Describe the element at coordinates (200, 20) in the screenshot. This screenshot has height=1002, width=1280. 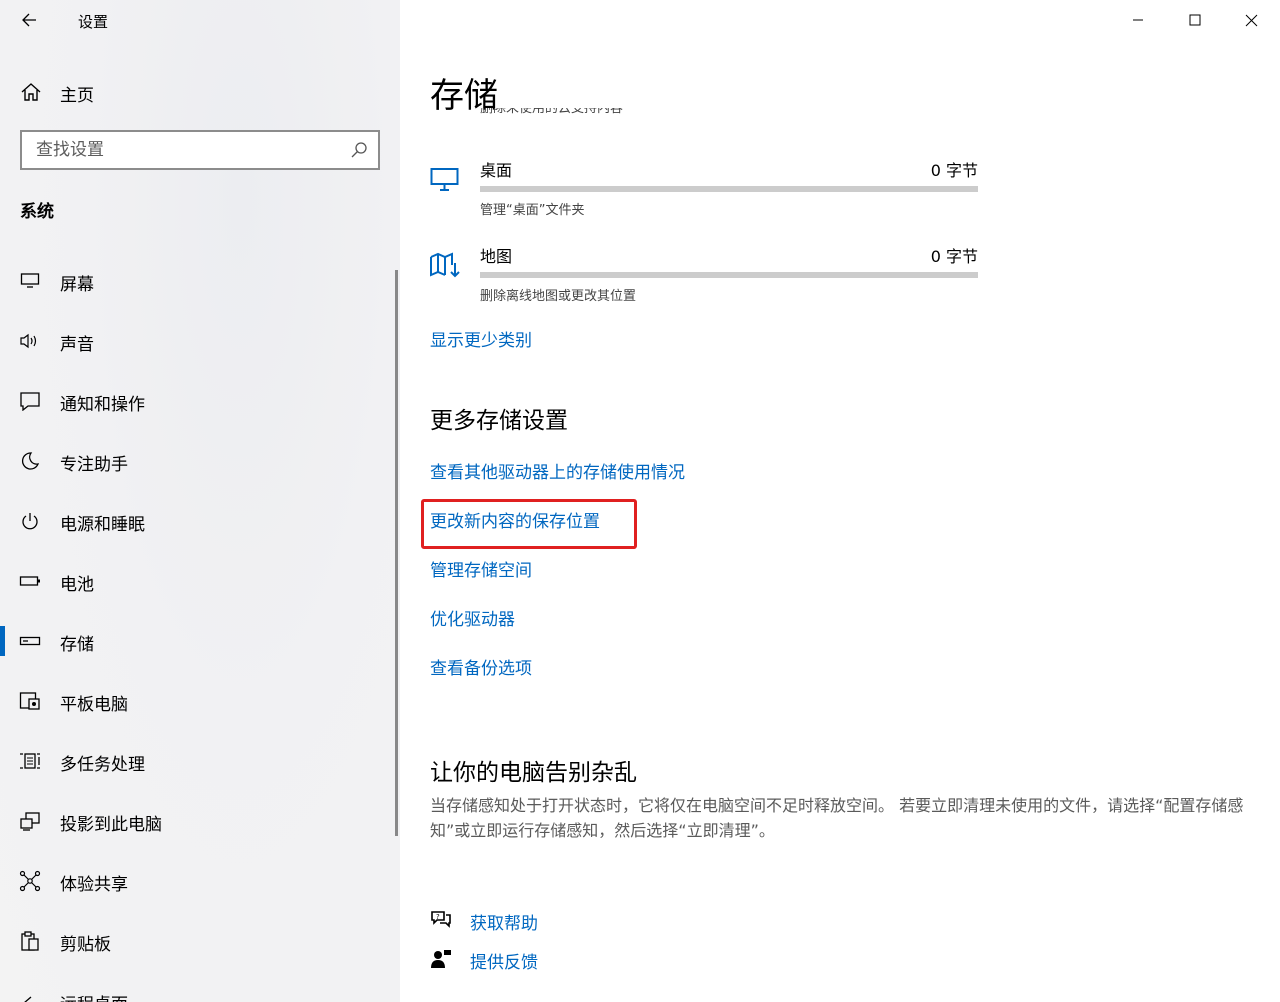
I see `title-bar: 设置` at that location.